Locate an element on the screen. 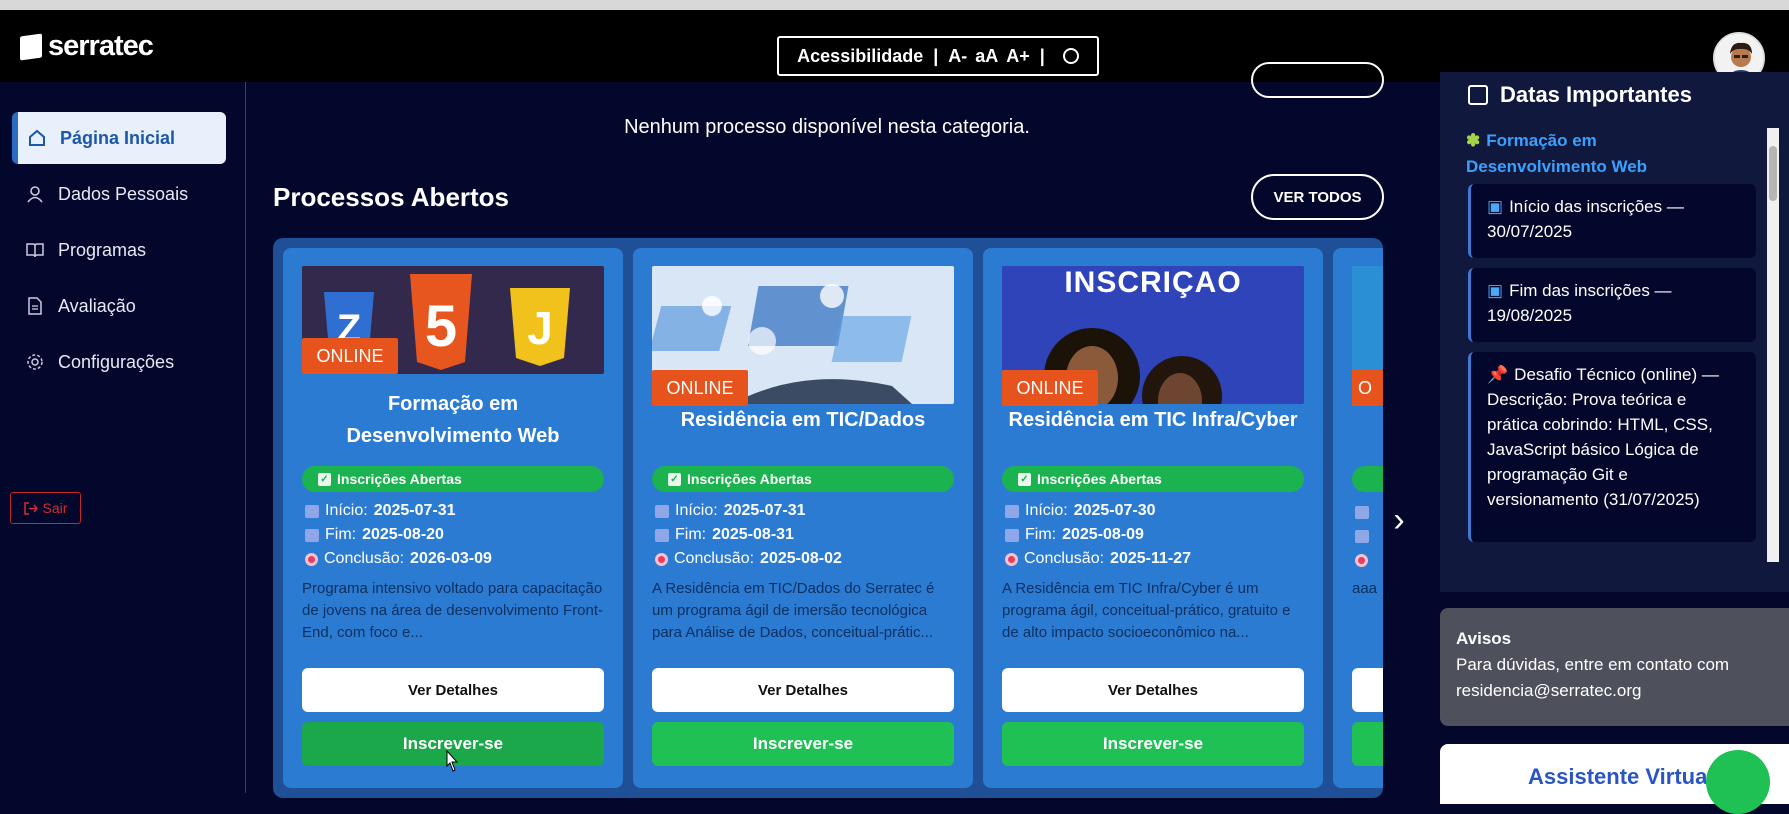 The width and height of the screenshot is (1789, 814). end-date: Fim: 2025-08-09 is located at coordinates (1074, 535).